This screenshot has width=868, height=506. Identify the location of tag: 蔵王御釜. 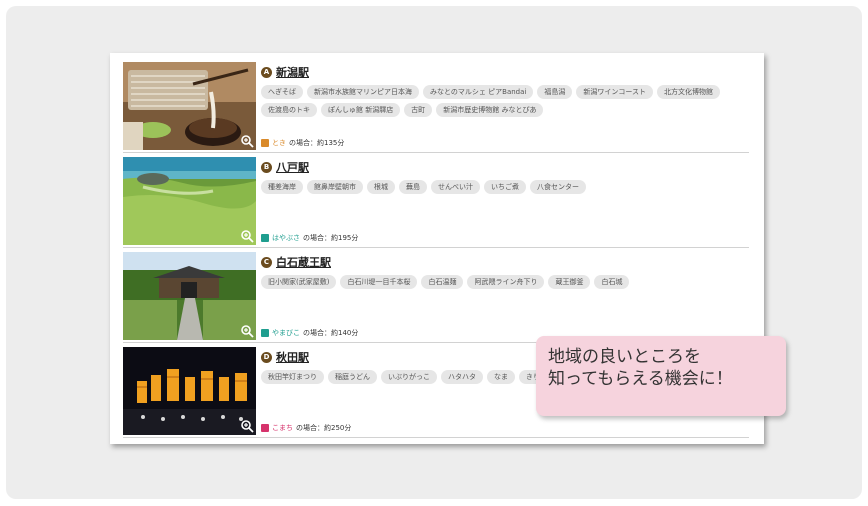
(569, 282).